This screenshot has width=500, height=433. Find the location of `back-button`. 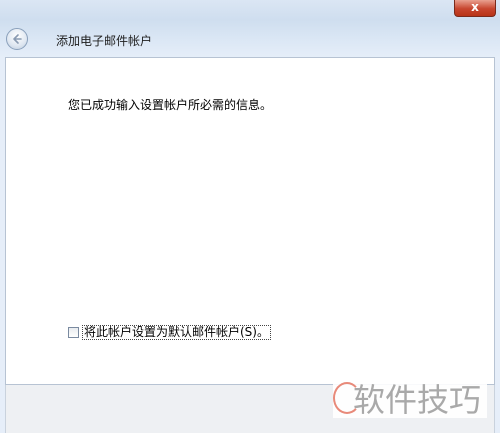

back-button is located at coordinates (17, 39).